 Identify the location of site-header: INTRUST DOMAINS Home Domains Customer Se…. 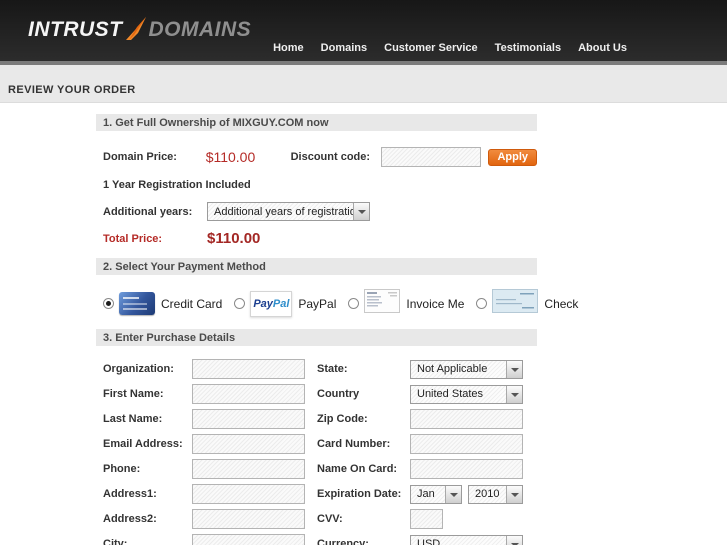
(363, 30).